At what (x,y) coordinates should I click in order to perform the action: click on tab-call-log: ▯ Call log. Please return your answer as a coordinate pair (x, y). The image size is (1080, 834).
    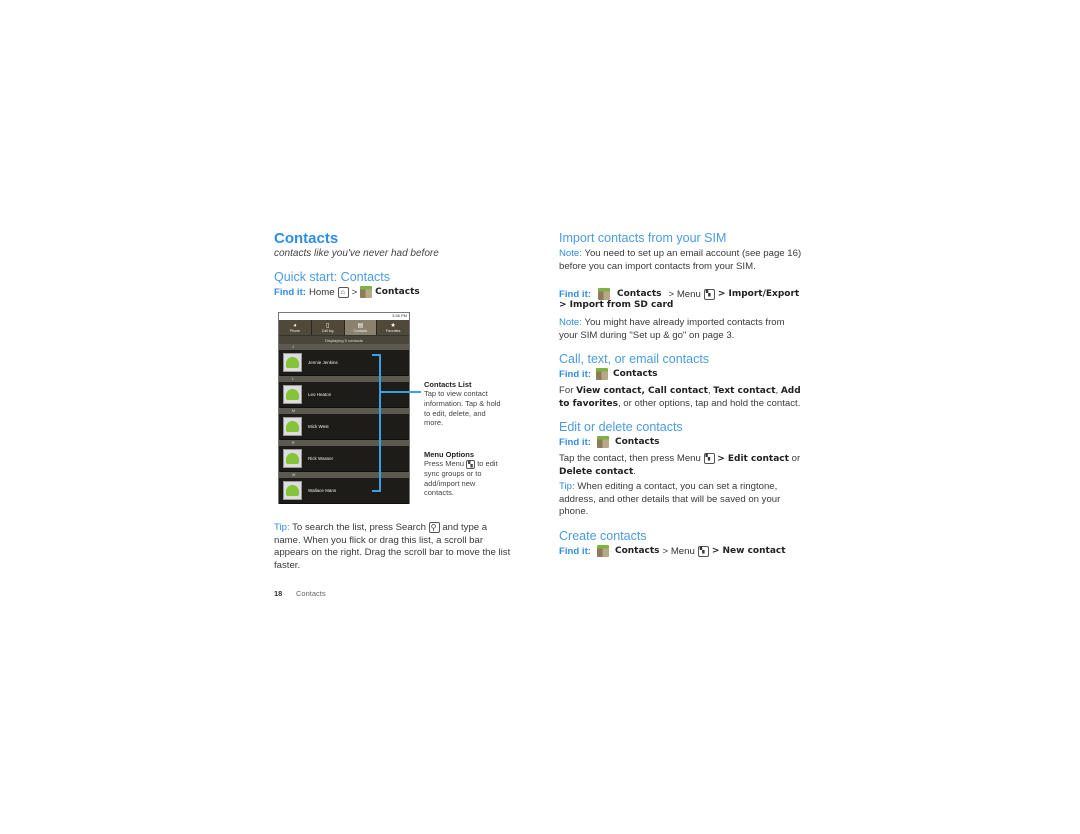
    Looking at the image, I should click on (328, 327).